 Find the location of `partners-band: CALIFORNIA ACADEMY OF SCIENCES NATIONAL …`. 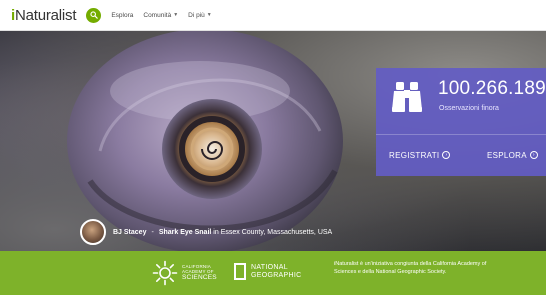

partners-band: CALIFORNIA ACADEMY OF SCIENCES NATIONAL … is located at coordinates (273, 273).